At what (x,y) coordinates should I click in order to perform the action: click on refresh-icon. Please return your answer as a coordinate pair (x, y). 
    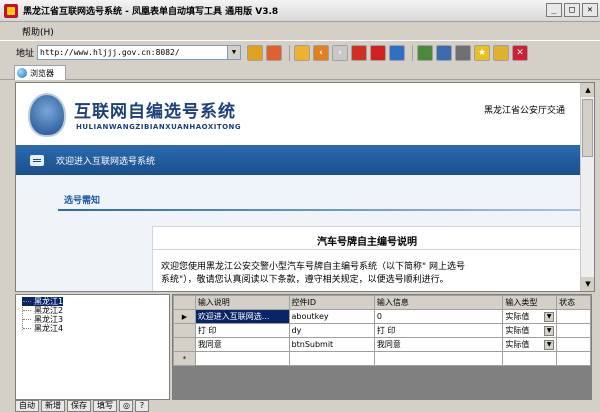
    Looking at the image, I should click on (274, 52).